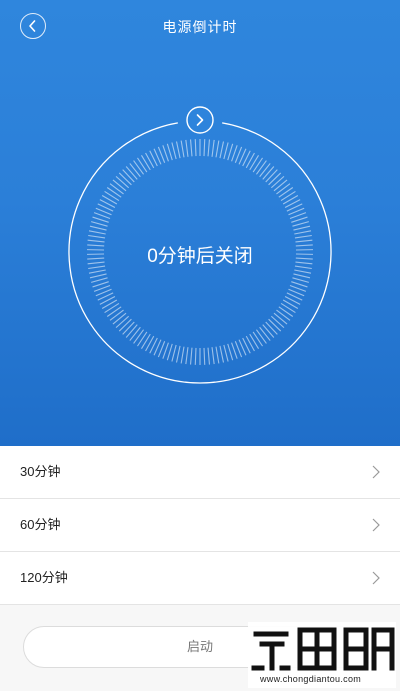 The width and height of the screenshot is (400, 691). What do you see at coordinates (44, 577) in the screenshot?
I see `option-label: 120分钟` at bounding box center [44, 577].